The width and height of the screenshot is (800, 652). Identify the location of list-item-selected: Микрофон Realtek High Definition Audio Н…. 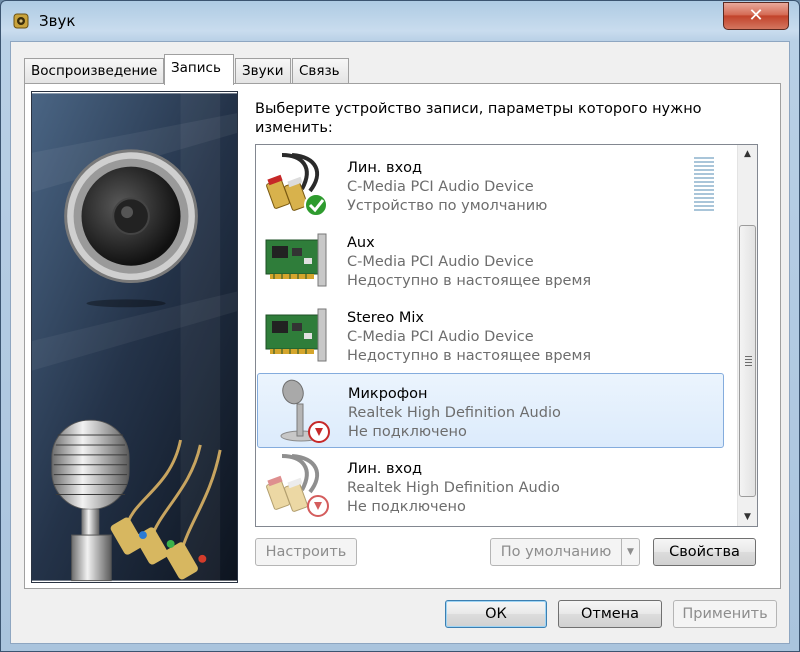
(490, 410).